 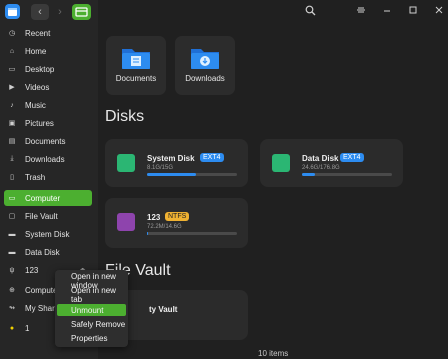 What do you see at coordinates (413, 11) in the screenshot?
I see `maximize-icon` at bounding box center [413, 11].